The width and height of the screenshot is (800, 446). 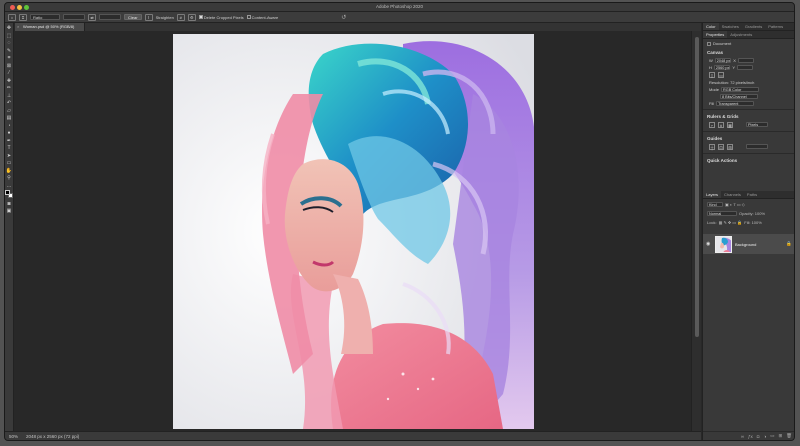 What do you see at coordinates (750, 436) in the screenshot?
I see `layer-style-icon: ƒx` at bounding box center [750, 436].